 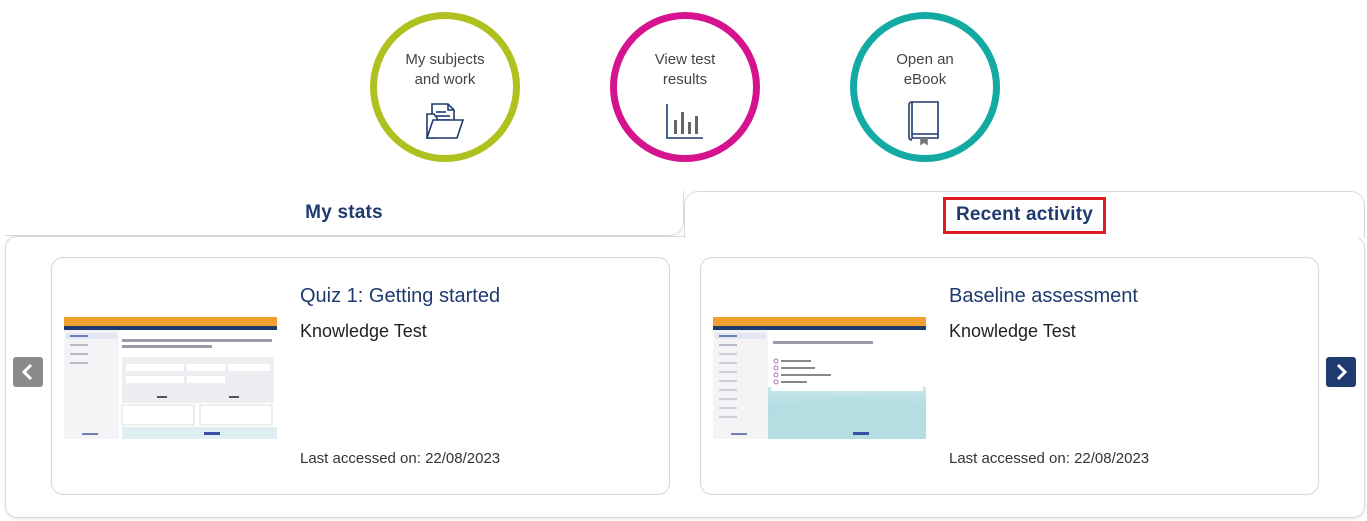 I want to click on my-subjects-link: My subjects and work, so click(x=445, y=87).